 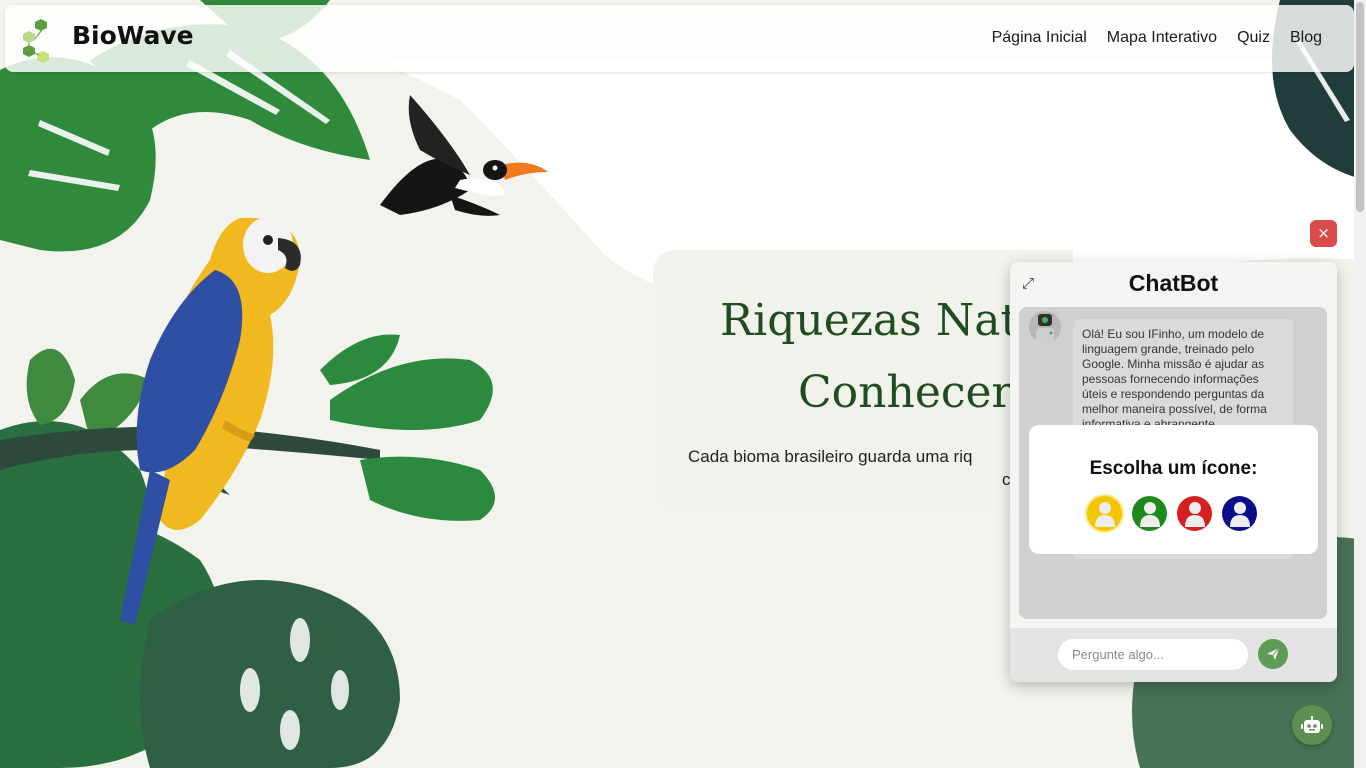 What do you see at coordinates (1039, 38) in the screenshot?
I see `nav-link-home: Página Inicial` at bounding box center [1039, 38].